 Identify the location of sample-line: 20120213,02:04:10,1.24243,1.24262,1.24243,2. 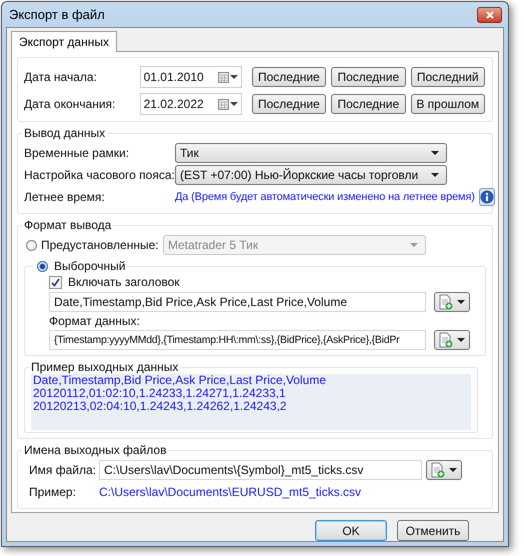
(160, 406).